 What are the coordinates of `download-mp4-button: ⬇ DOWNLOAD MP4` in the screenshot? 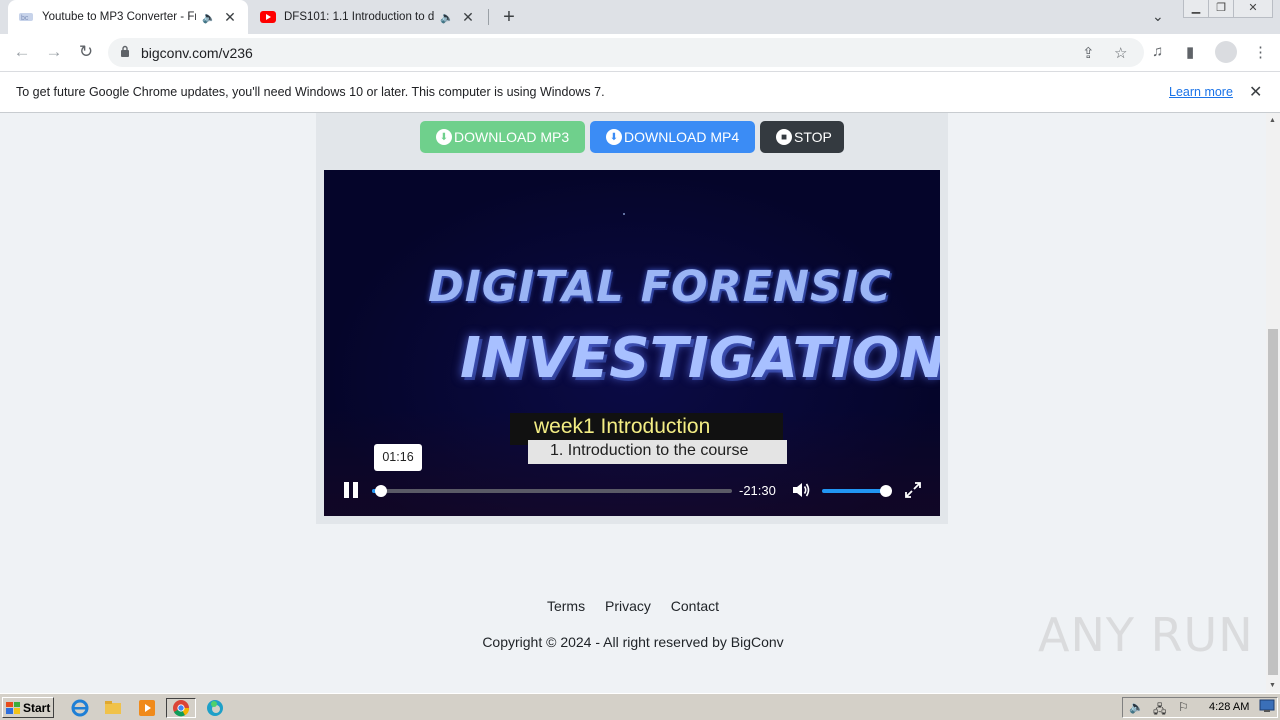 It's located at (672, 137).